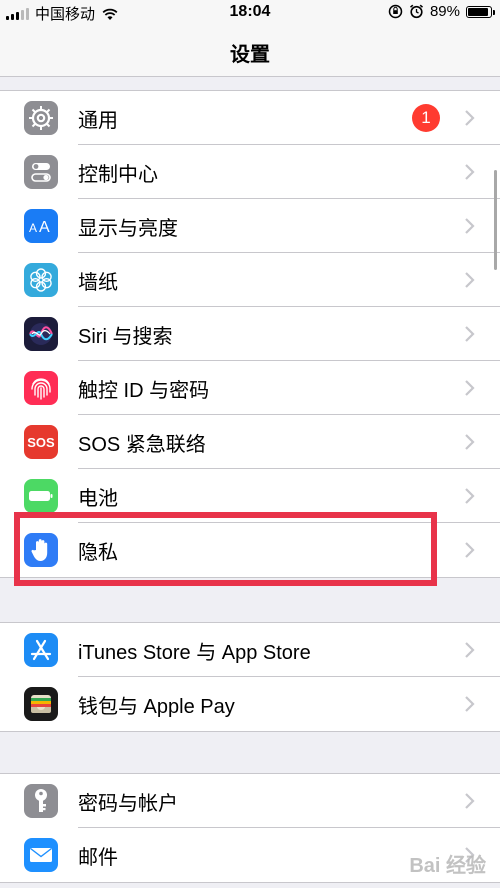  What do you see at coordinates (41, 550) in the screenshot?
I see `privacy-hand-icon` at bounding box center [41, 550].